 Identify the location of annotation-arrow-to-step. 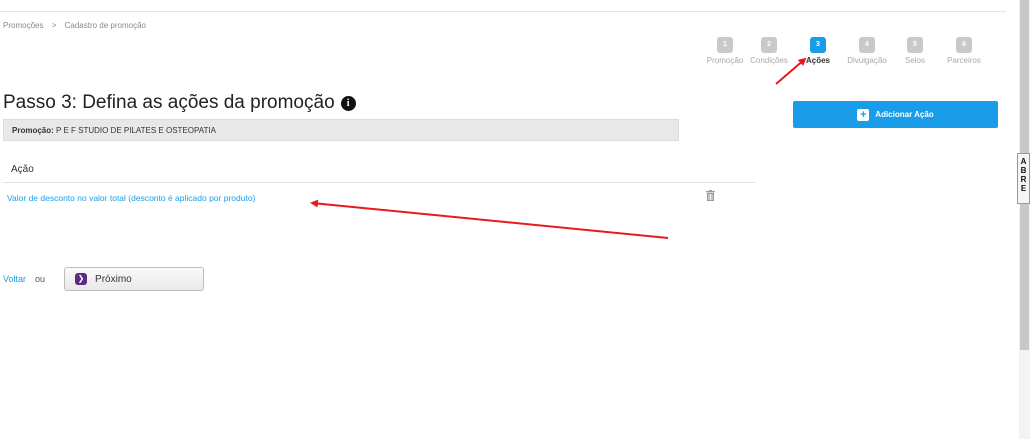
(791, 71).